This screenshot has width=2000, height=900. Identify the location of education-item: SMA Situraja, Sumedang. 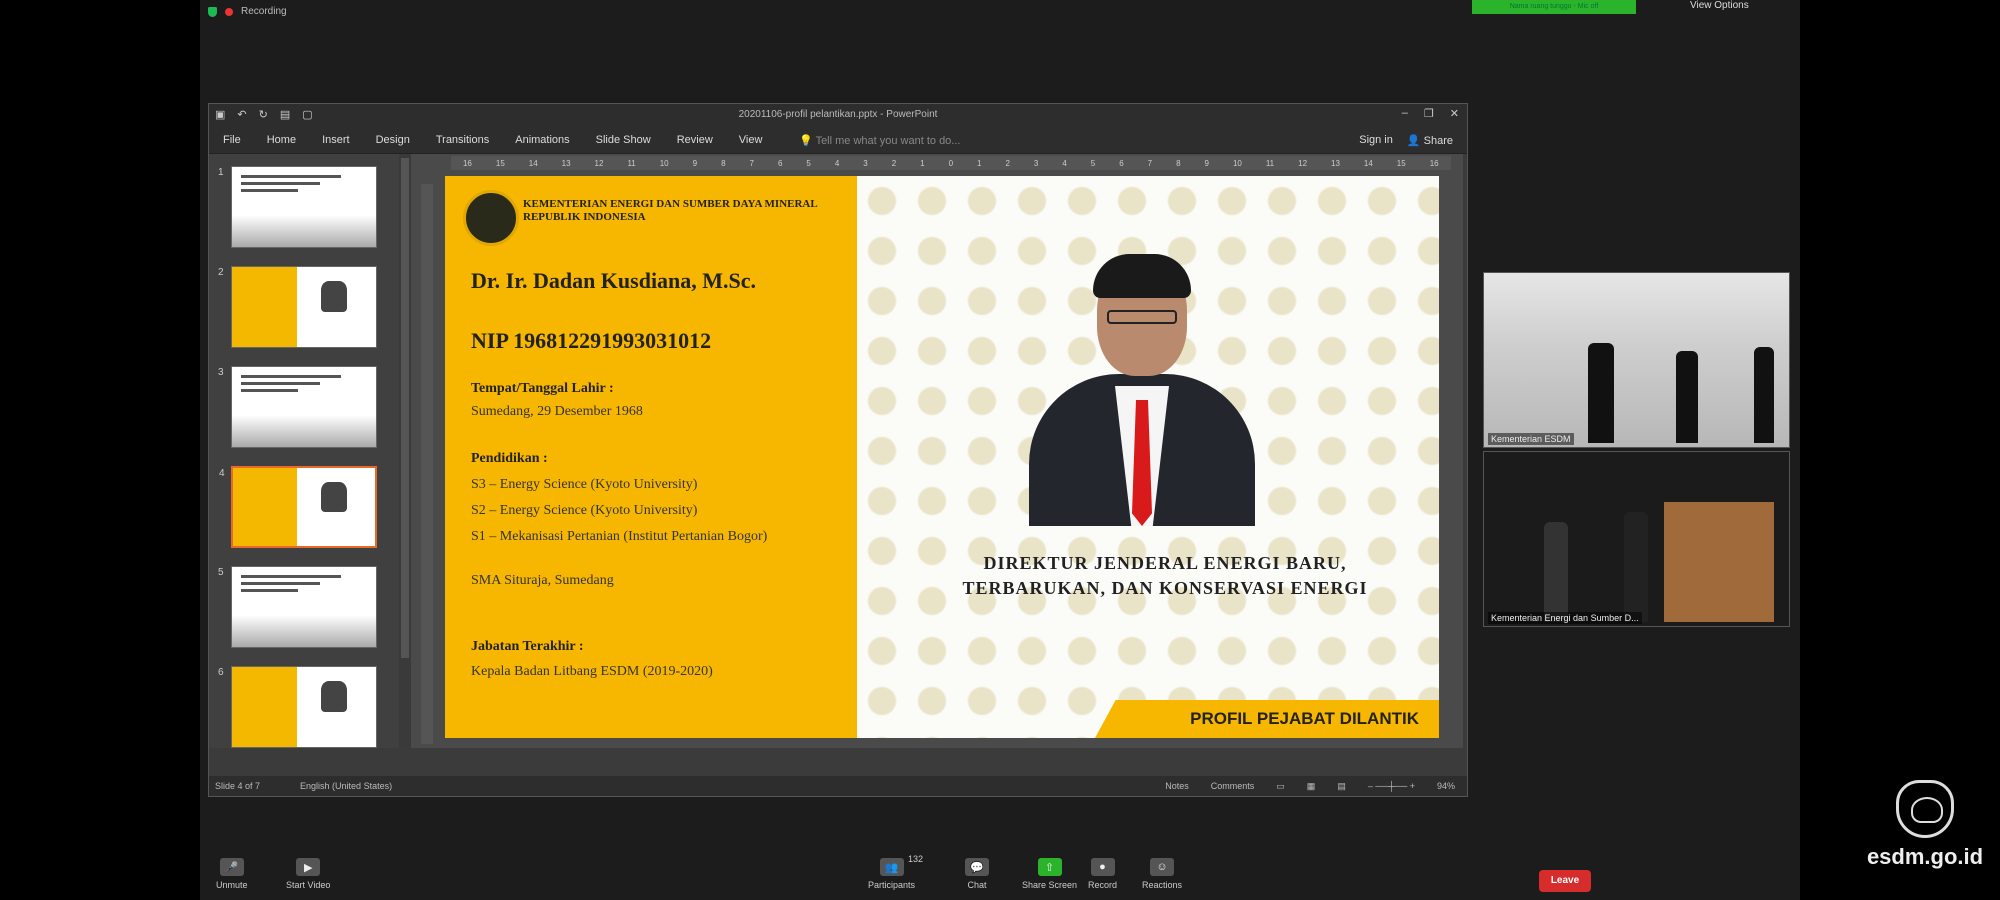
(542, 580).